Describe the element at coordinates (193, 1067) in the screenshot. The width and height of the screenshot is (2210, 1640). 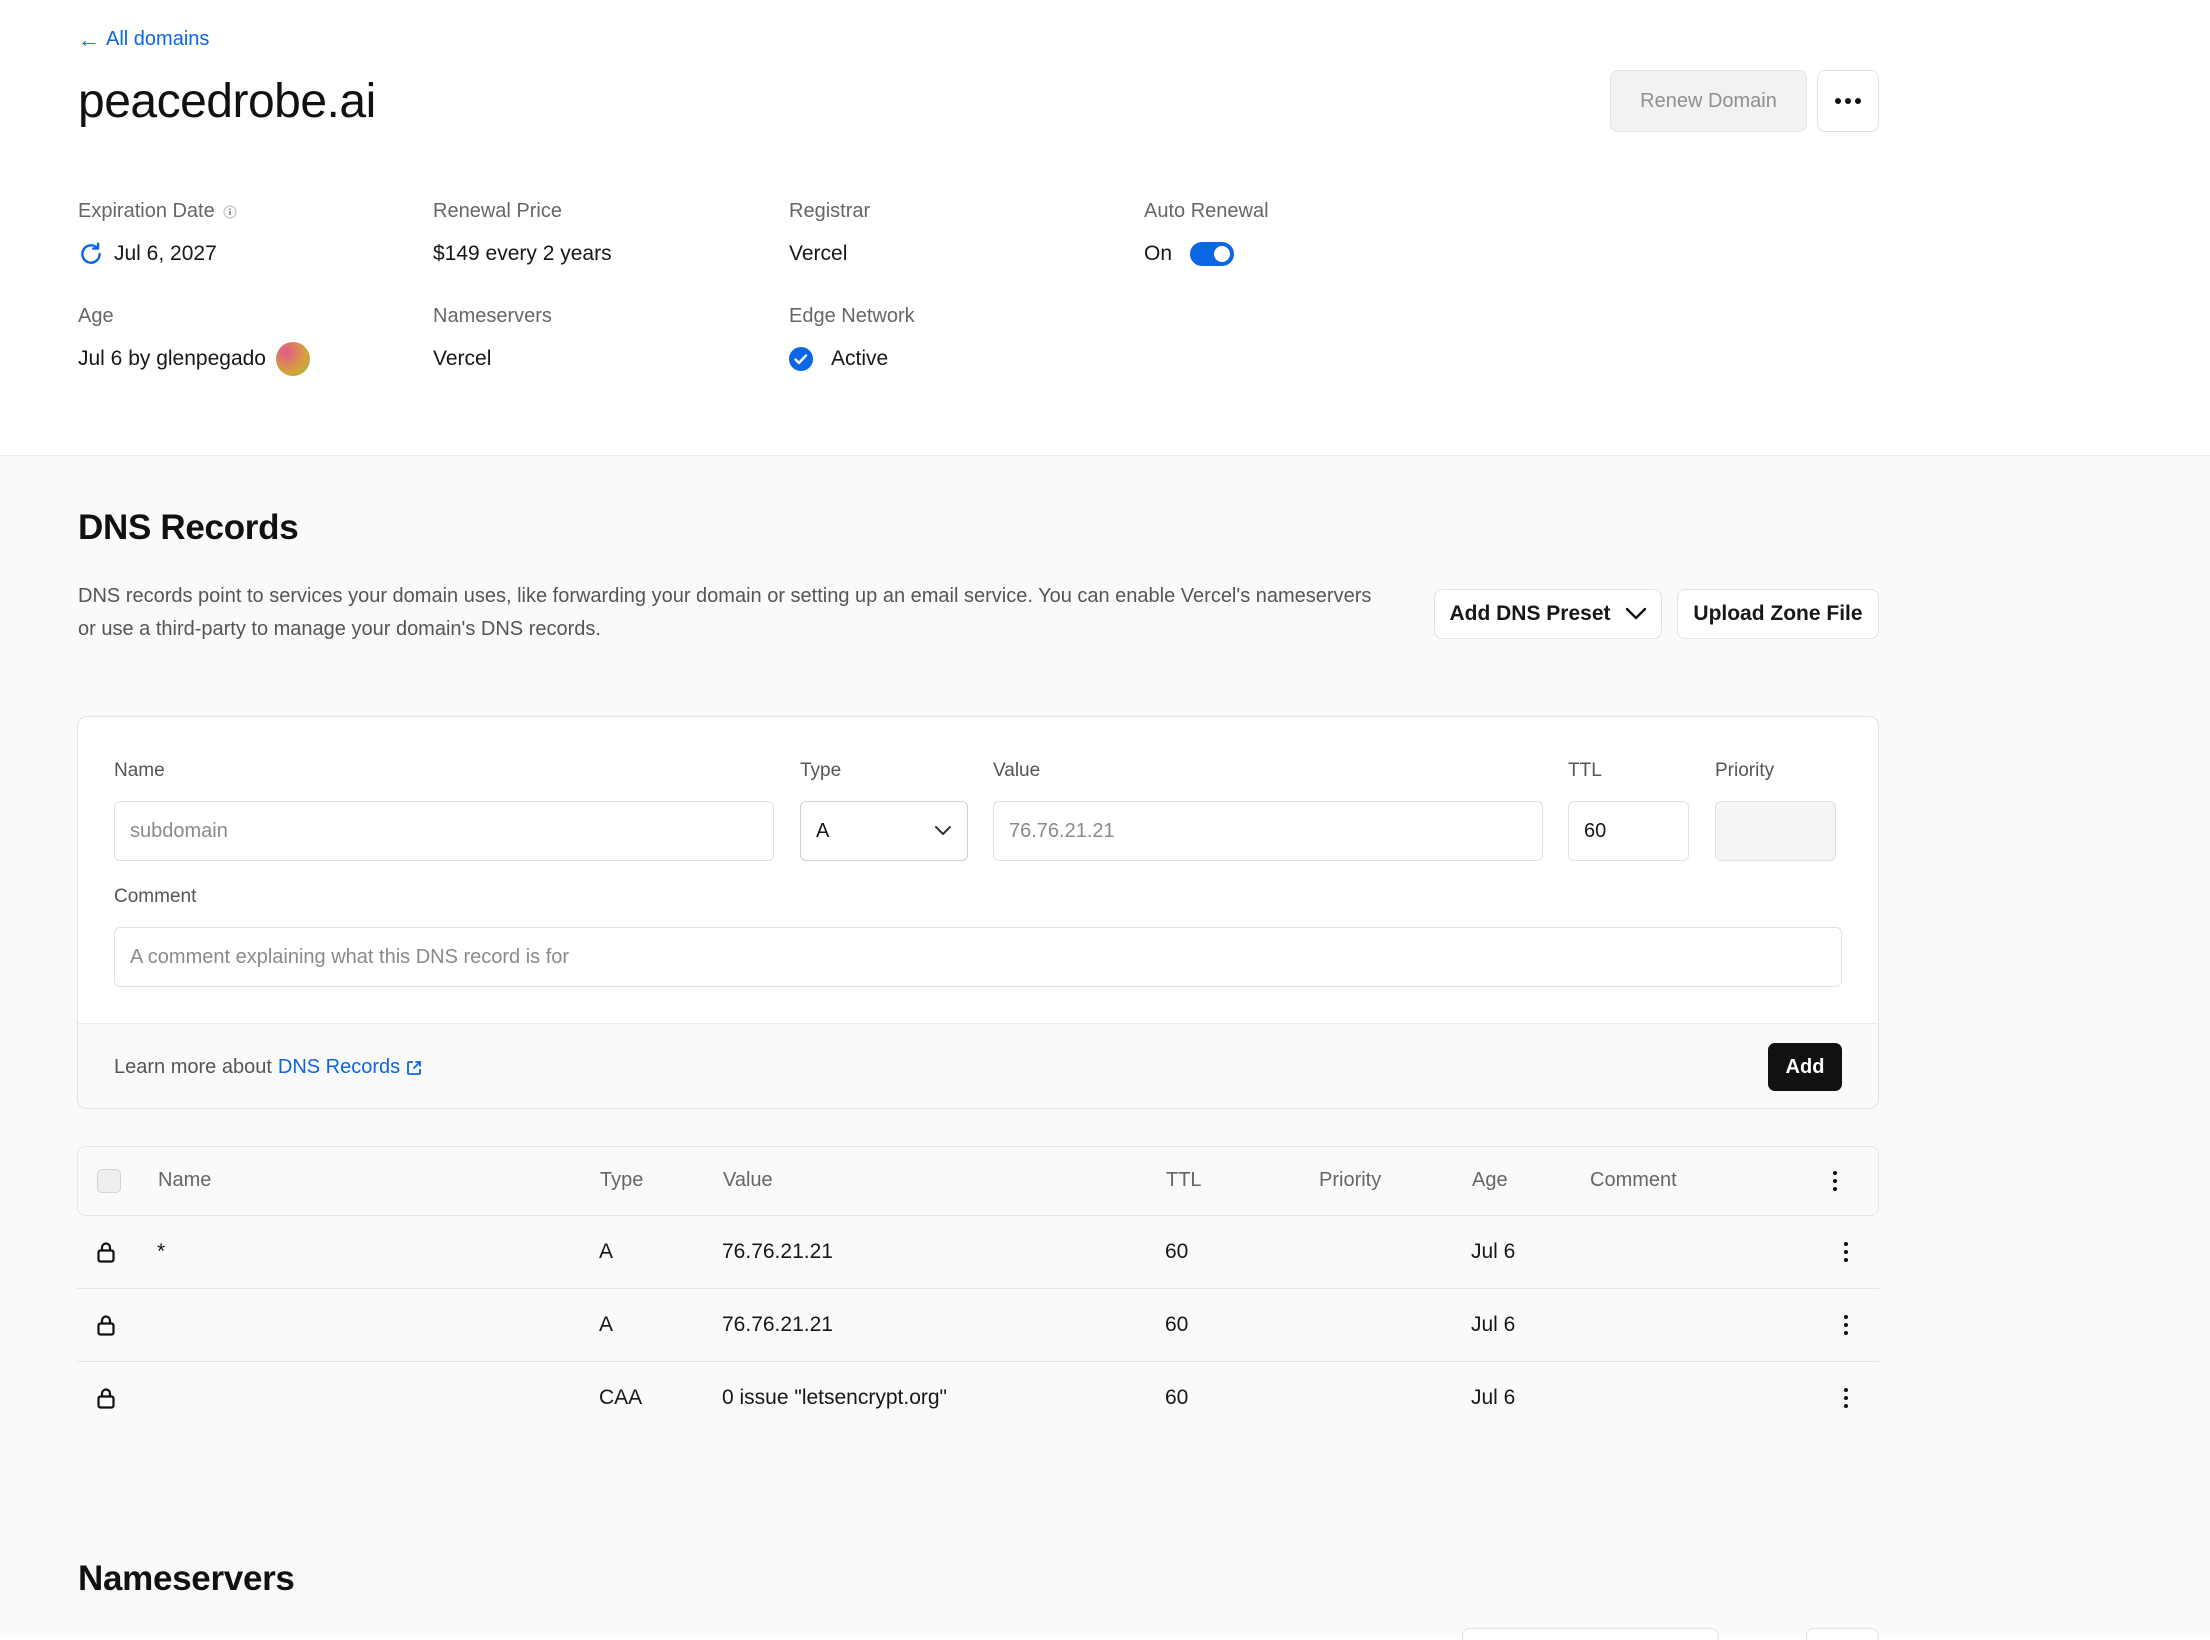
I see `learn-more-prefix: Learn more about` at that location.